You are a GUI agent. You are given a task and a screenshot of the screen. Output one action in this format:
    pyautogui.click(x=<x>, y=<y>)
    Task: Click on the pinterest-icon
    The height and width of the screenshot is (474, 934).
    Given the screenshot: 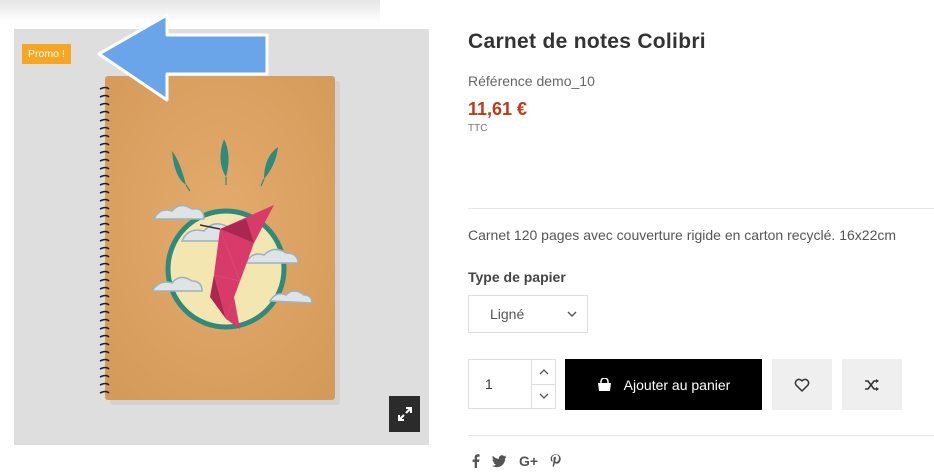 What is the action you would take?
    pyautogui.click(x=555, y=461)
    